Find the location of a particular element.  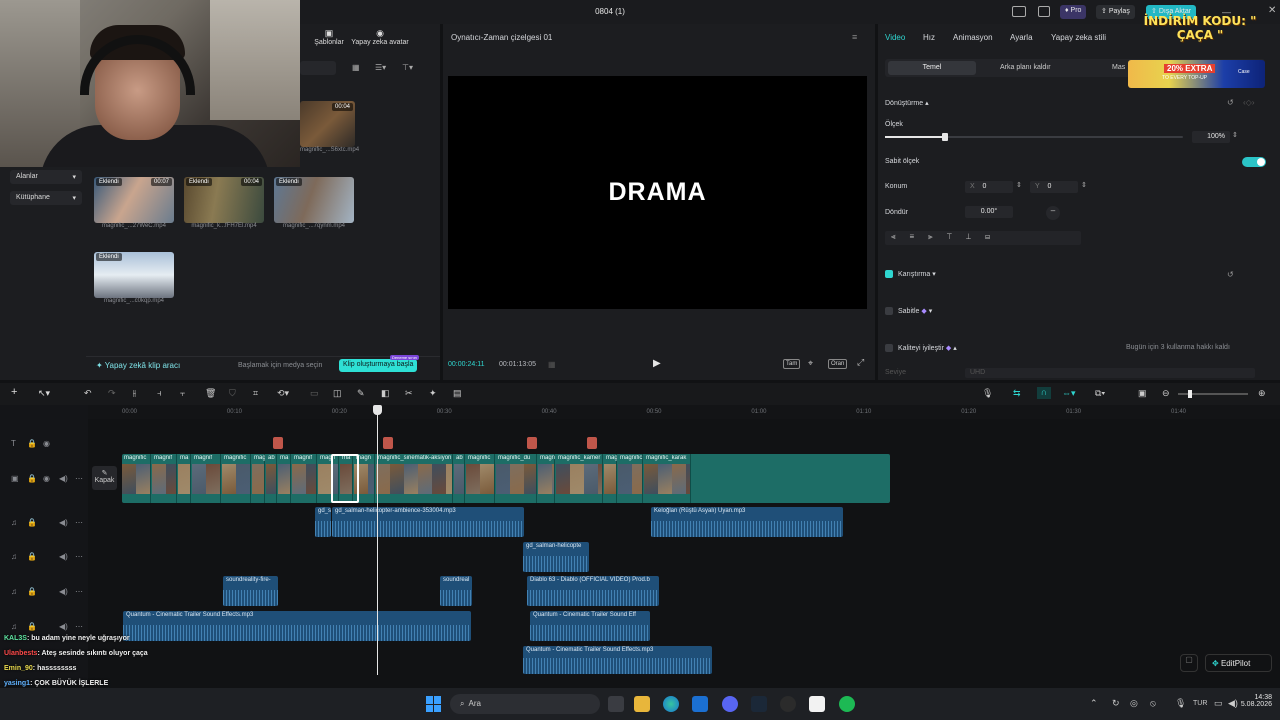

video-clip-segment: magnific_karak is located at coordinates (667, 478).